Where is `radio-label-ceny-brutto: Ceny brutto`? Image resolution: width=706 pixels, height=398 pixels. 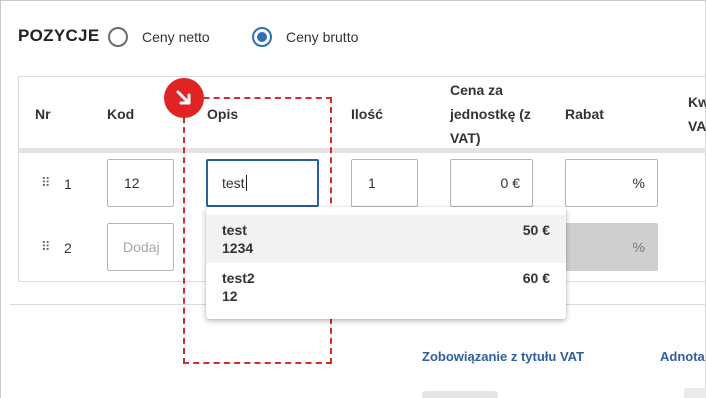 radio-label-ceny-brutto: Ceny brutto is located at coordinates (322, 37).